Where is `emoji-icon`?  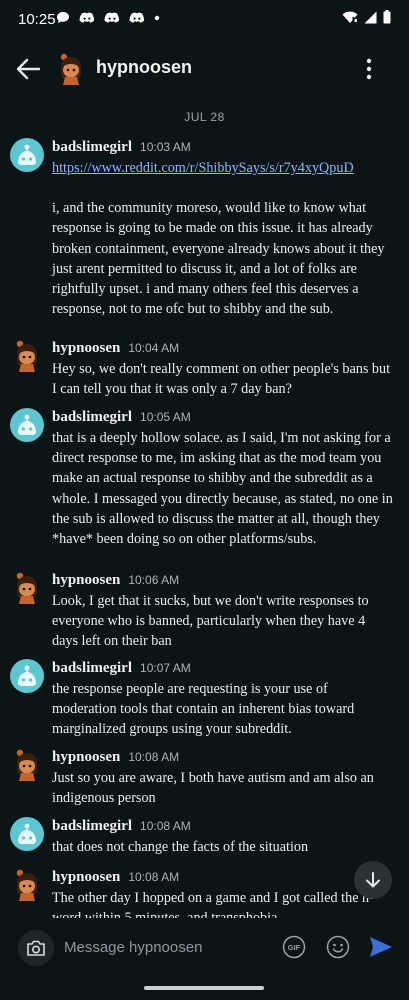
emoji-icon is located at coordinates (338, 947).